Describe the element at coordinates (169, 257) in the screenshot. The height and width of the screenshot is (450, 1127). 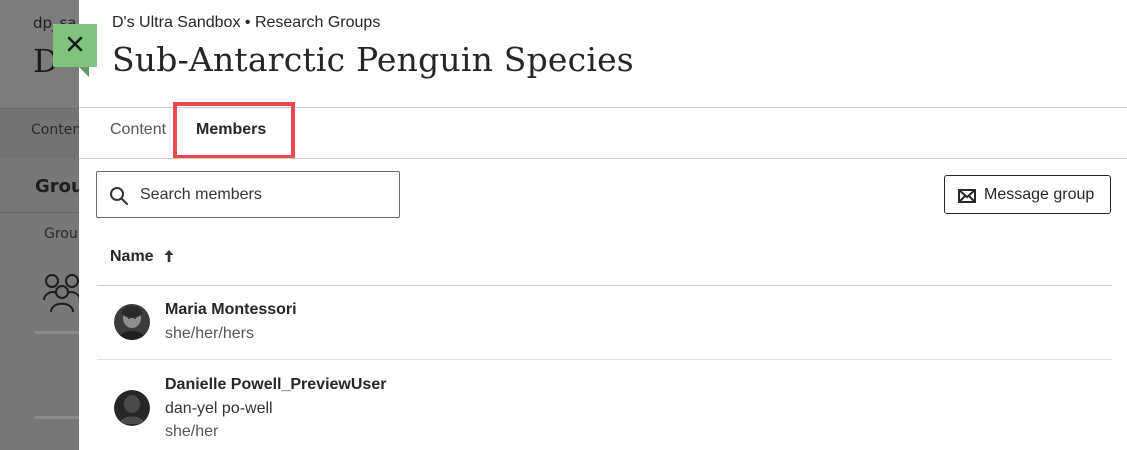
I see `arrow-up-icon` at that location.